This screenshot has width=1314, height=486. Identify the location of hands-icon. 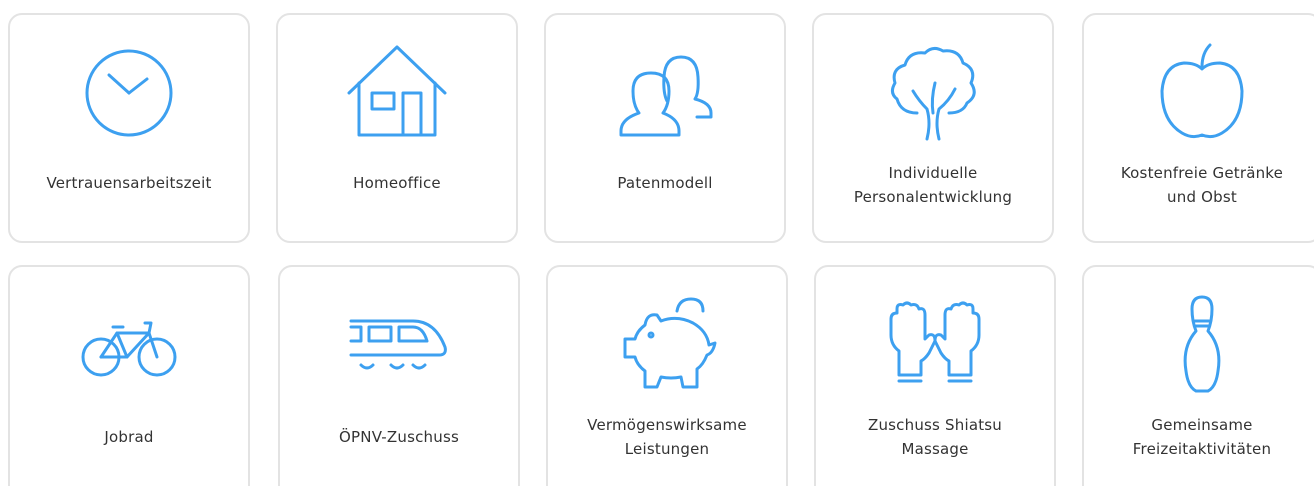
(935, 345).